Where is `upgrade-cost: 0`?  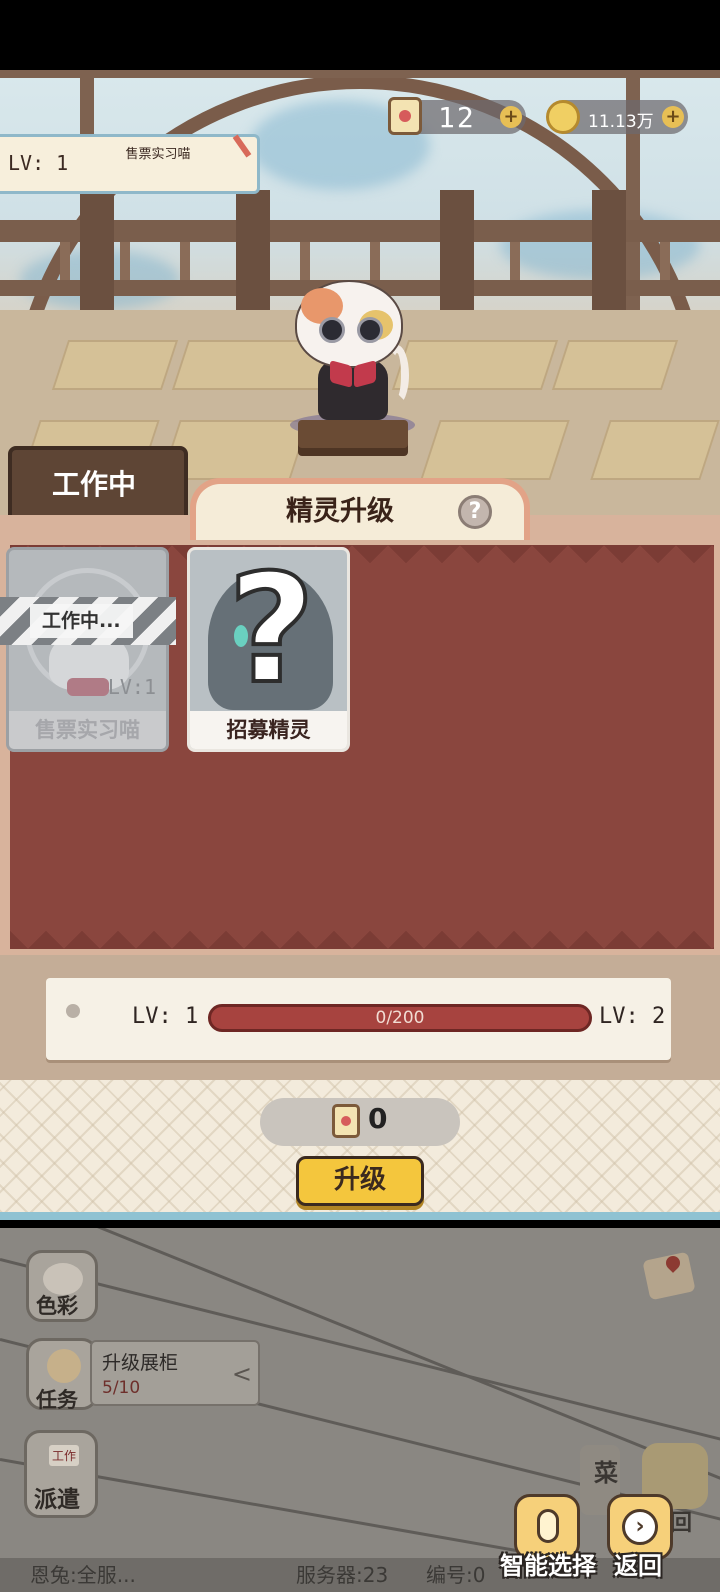 upgrade-cost: 0 is located at coordinates (360, 1122).